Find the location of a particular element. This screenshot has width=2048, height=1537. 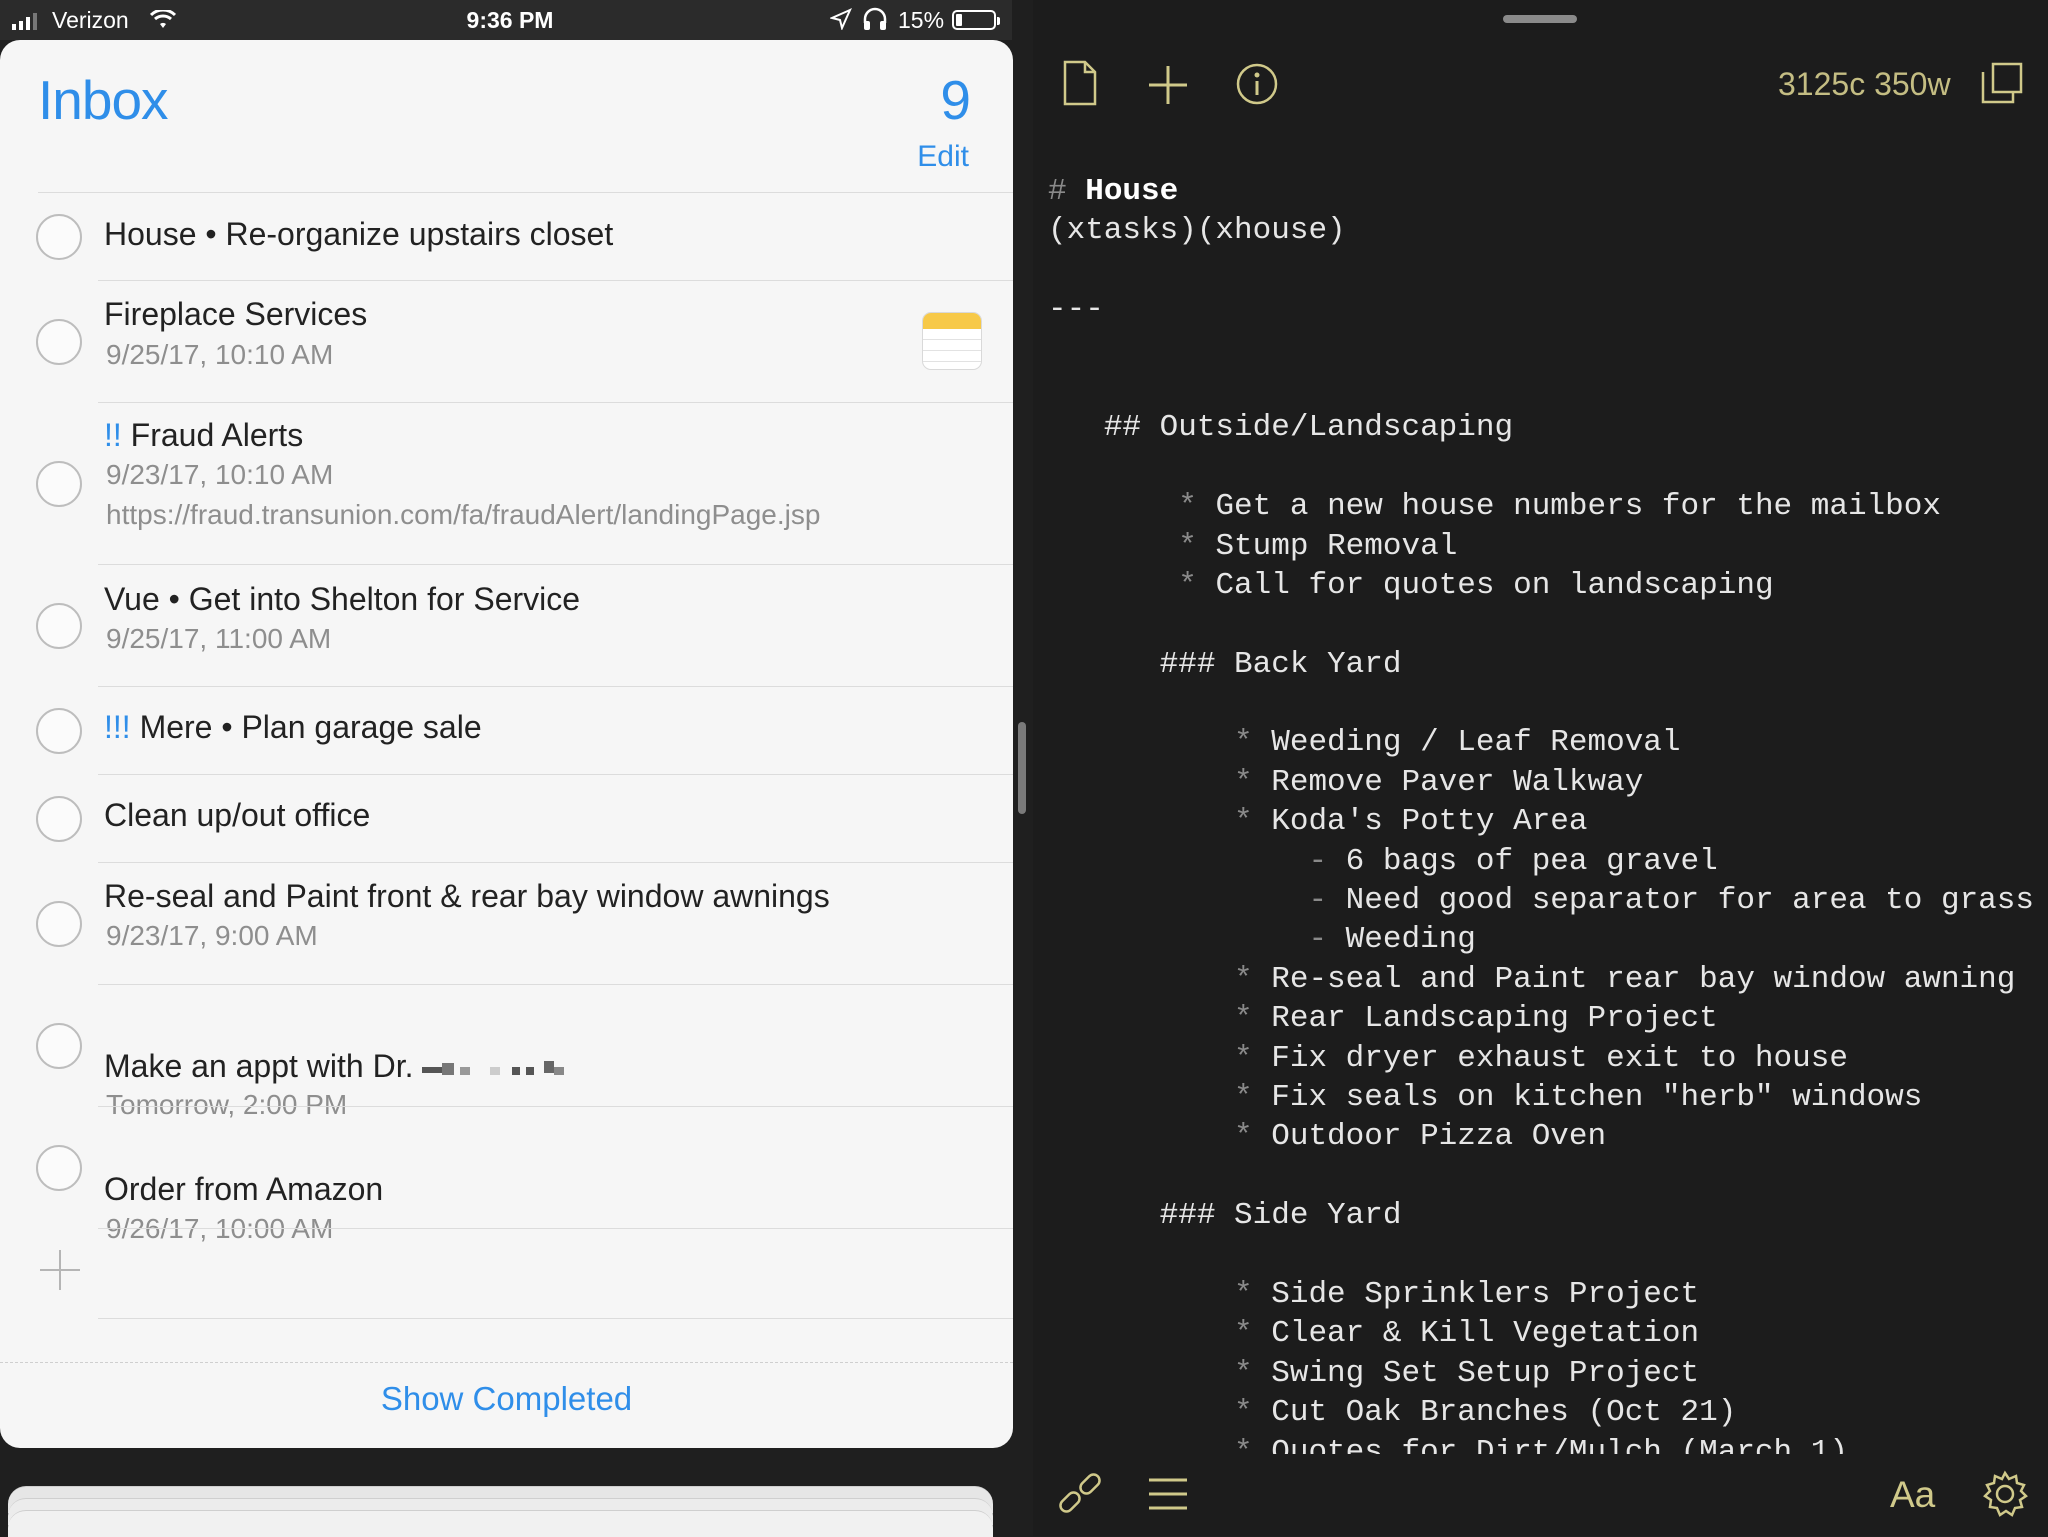

info-icon is located at coordinates (1257, 86).